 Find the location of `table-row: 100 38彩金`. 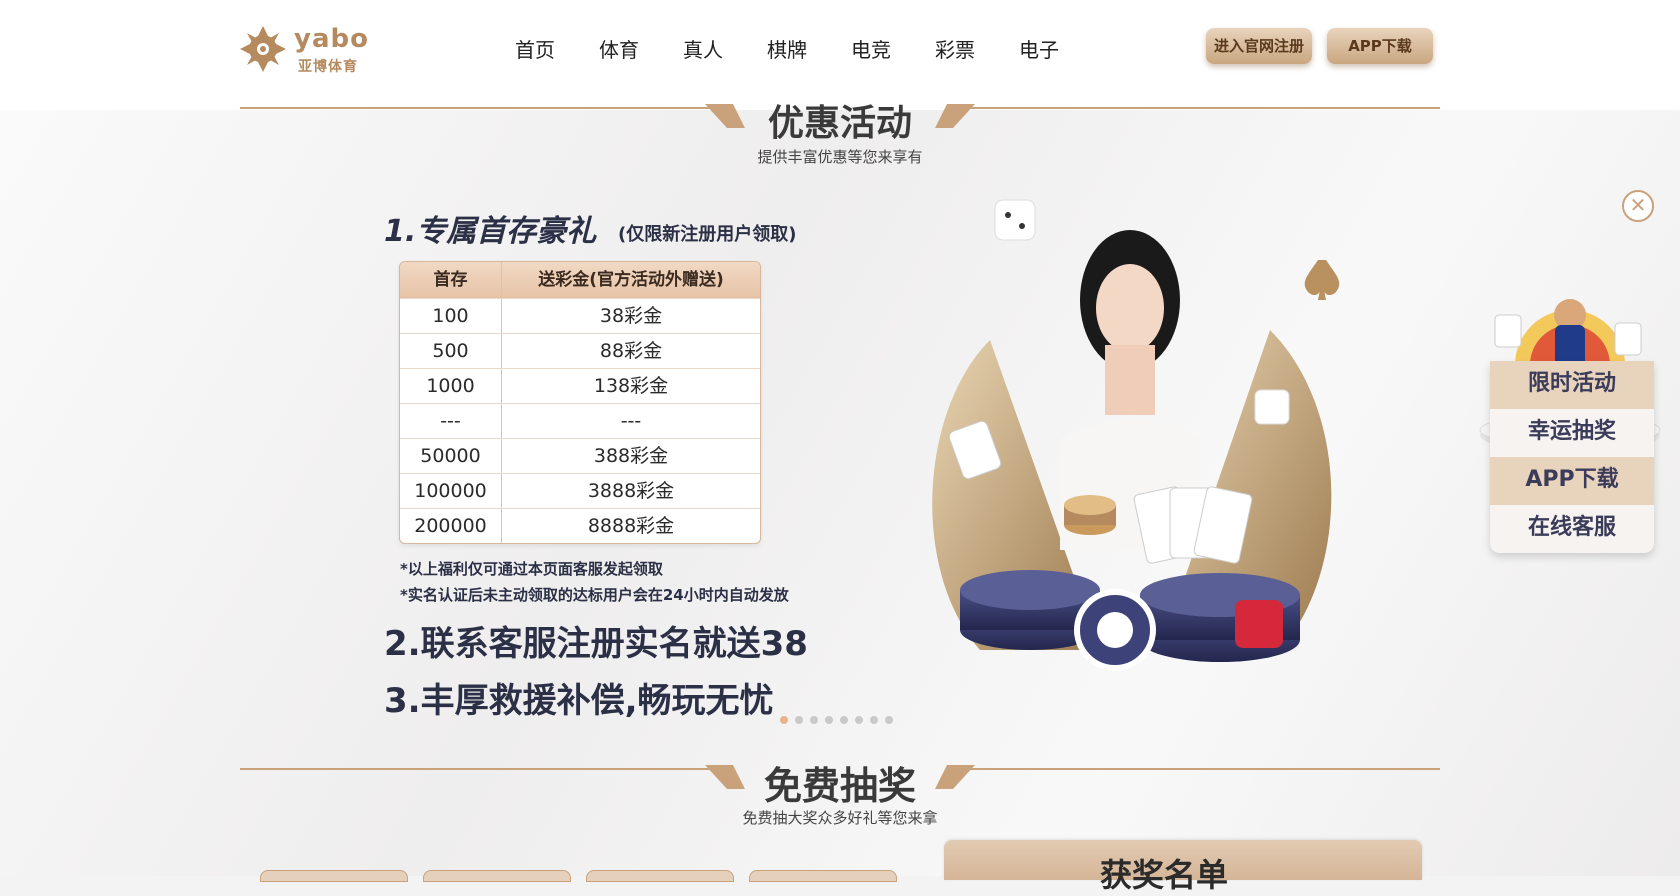

table-row: 100 38彩金 is located at coordinates (580, 315).